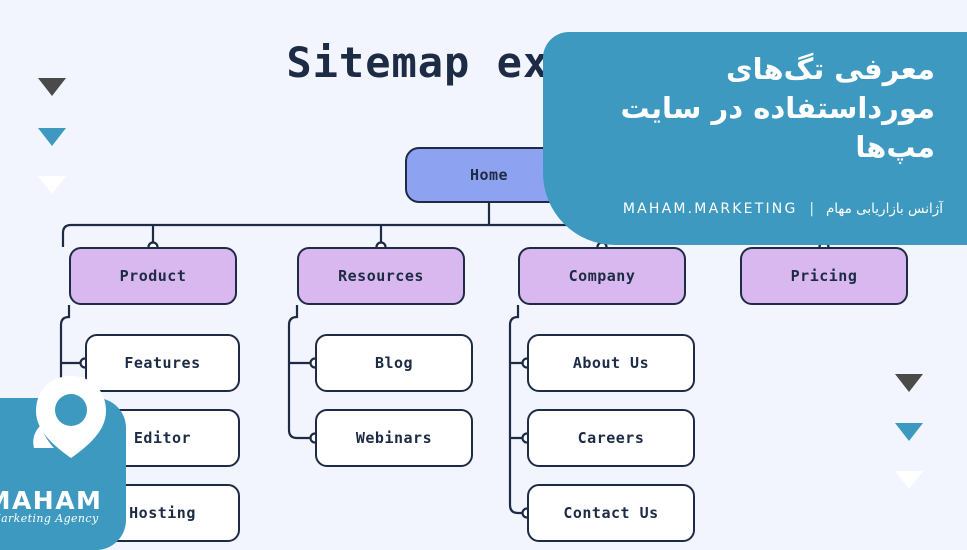 The height and width of the screenshot is (550, 967). Describe the element at coordinates (162, 363) in the screenshot. I see `sitemap-node-label: Features` at that location.